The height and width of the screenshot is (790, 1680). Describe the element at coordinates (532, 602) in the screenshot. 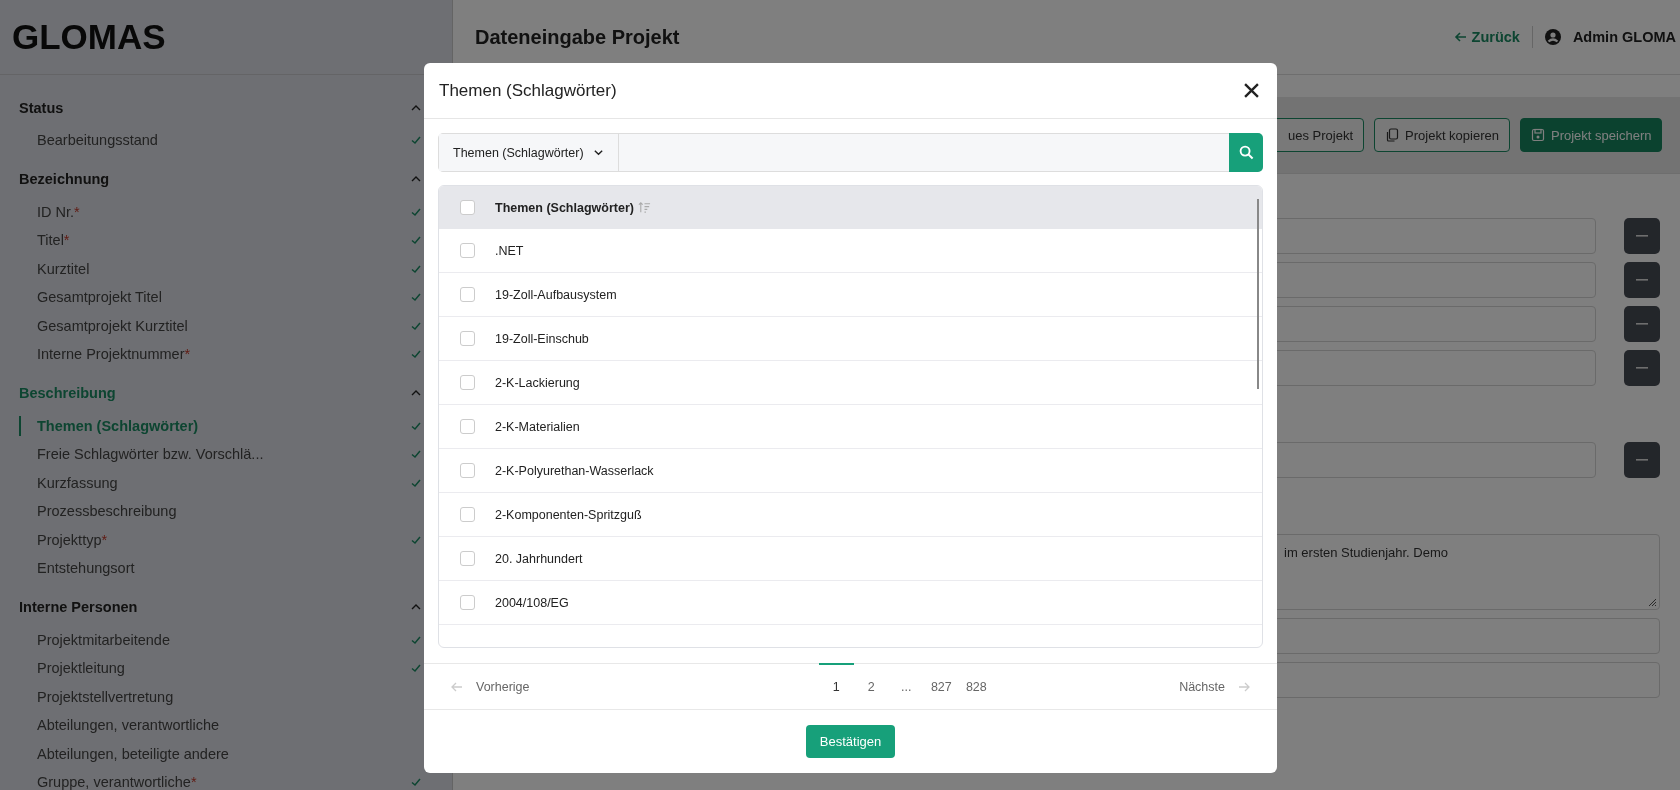

I see `table-cell: 2004/108/EG` at that location.